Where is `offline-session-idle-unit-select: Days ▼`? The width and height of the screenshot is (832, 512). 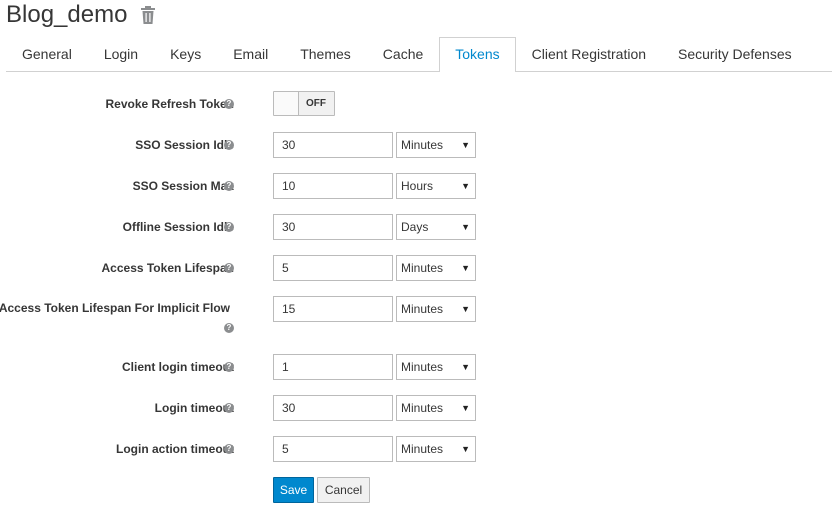 offline-session-idle-unit-select: Days ▼ is located at coordinates (436, 227).